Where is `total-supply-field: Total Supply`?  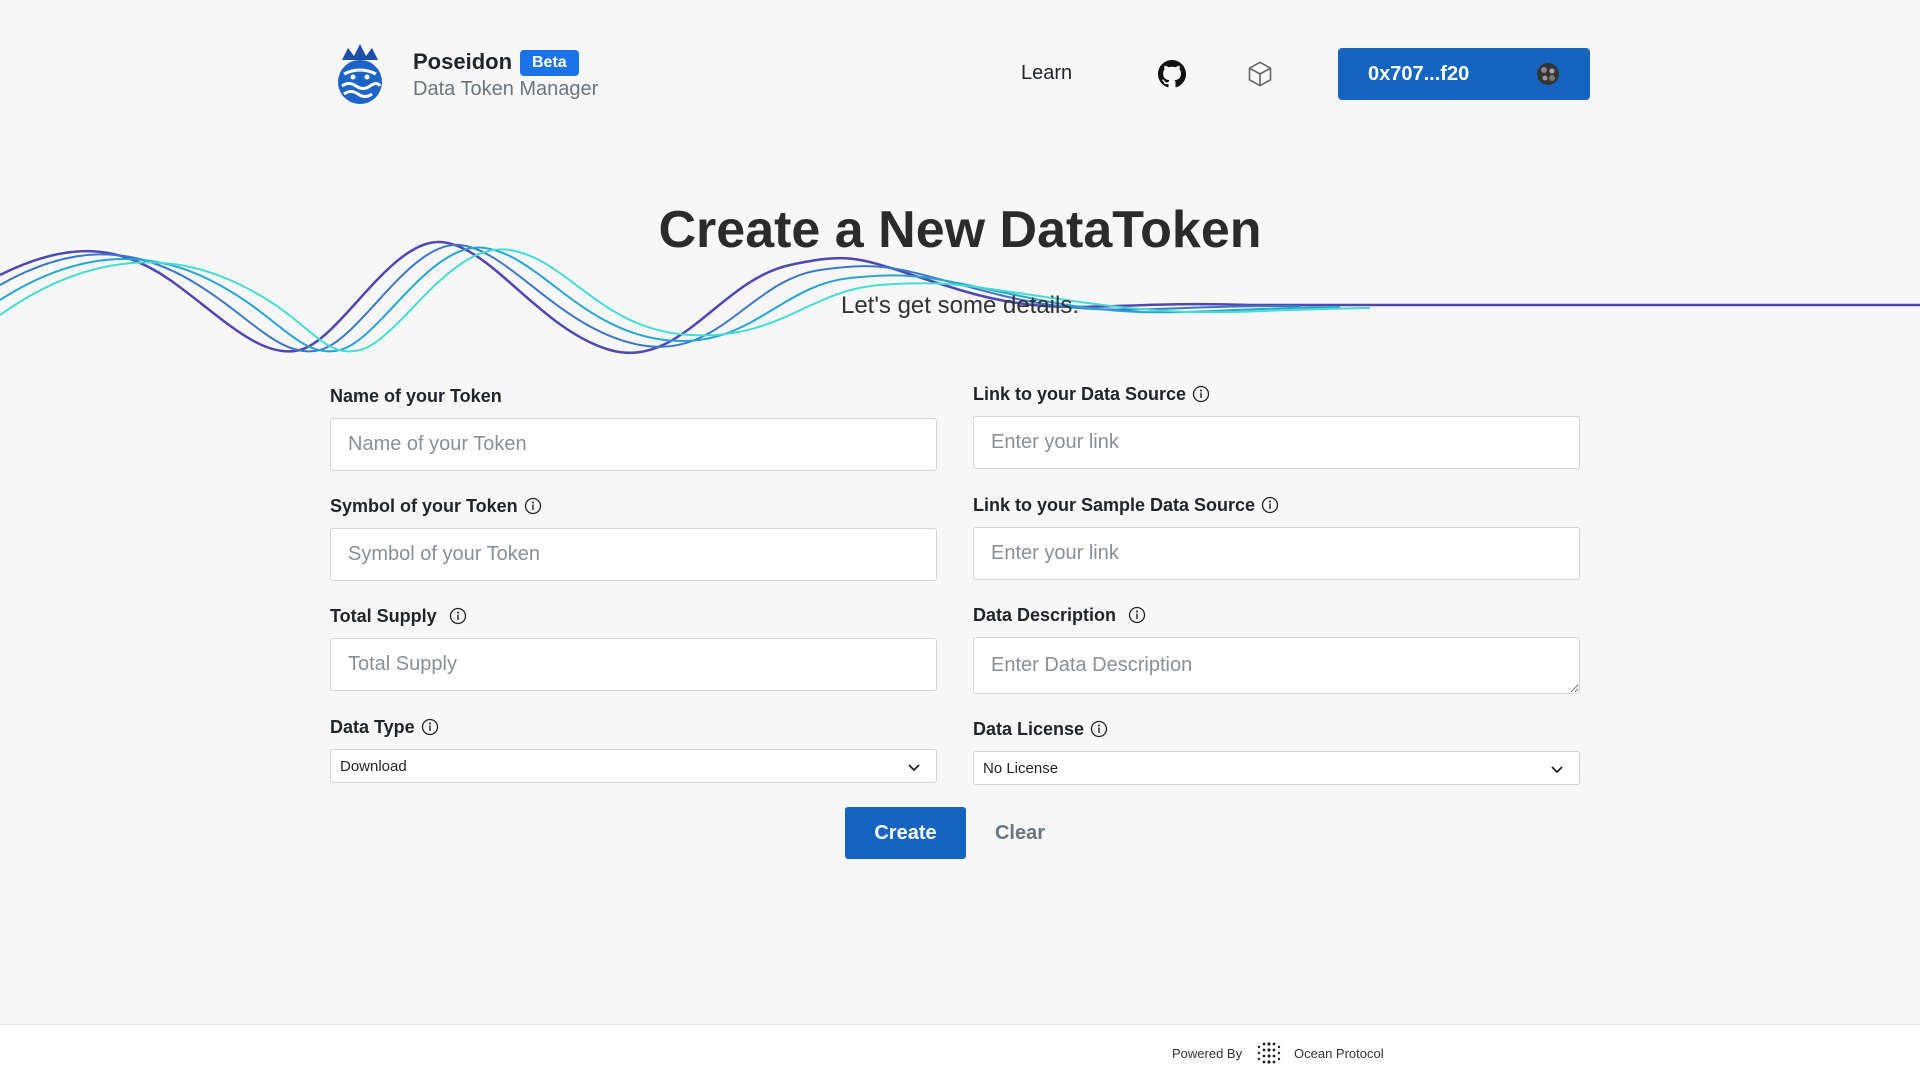 total-supply-field: Total Supply is located at coordinates (633, 647).